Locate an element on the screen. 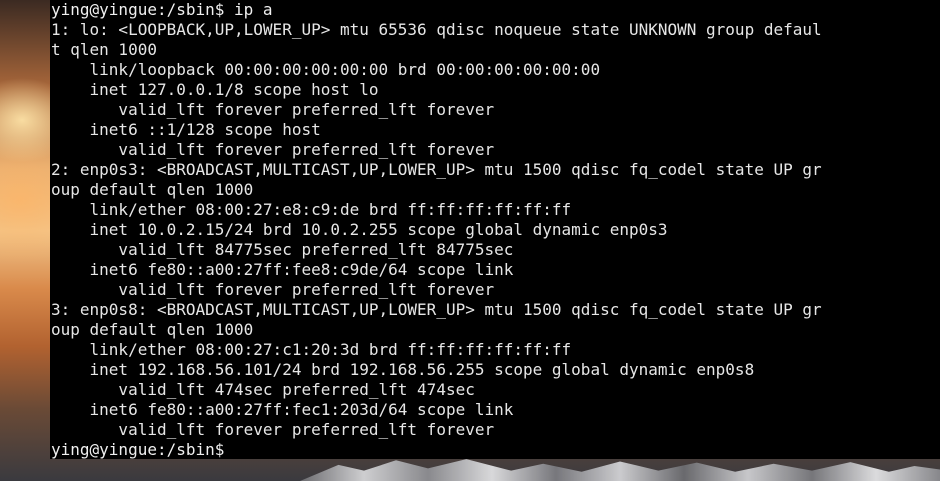 This screenshot has height=481, width=940. terminal-line: t qlen 1000 is located at coordinates (104, 49).